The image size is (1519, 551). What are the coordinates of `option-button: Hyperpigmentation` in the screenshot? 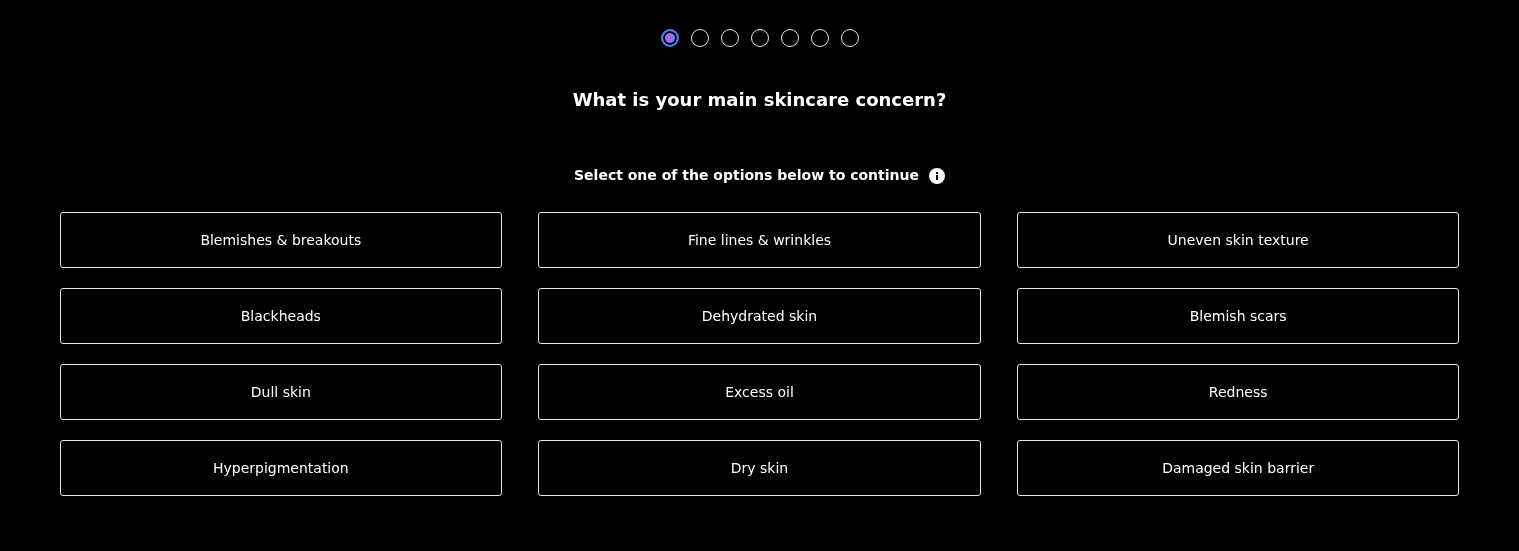 It's located at (281, 468).